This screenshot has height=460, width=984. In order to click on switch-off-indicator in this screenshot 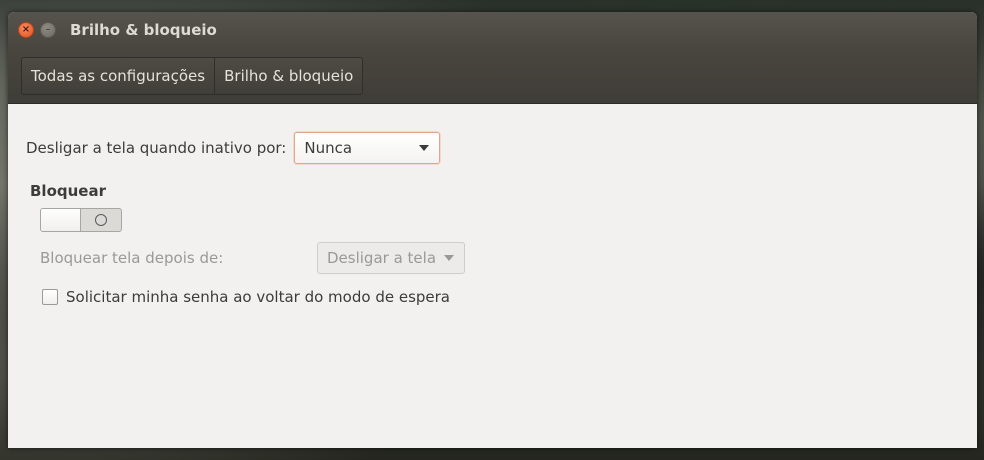, I will do `click(101, 220)`.